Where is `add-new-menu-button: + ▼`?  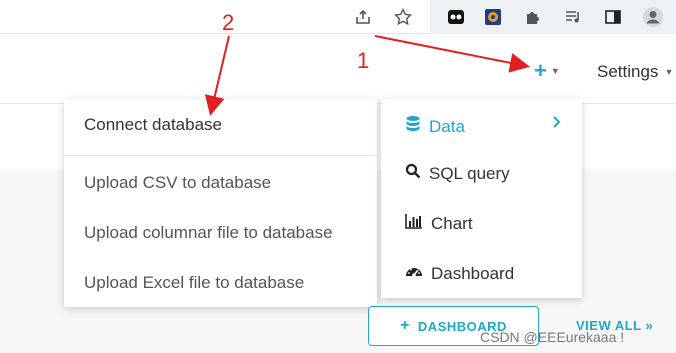
add-new-menu-button: + ▼ is located at coordinates (547, 71).